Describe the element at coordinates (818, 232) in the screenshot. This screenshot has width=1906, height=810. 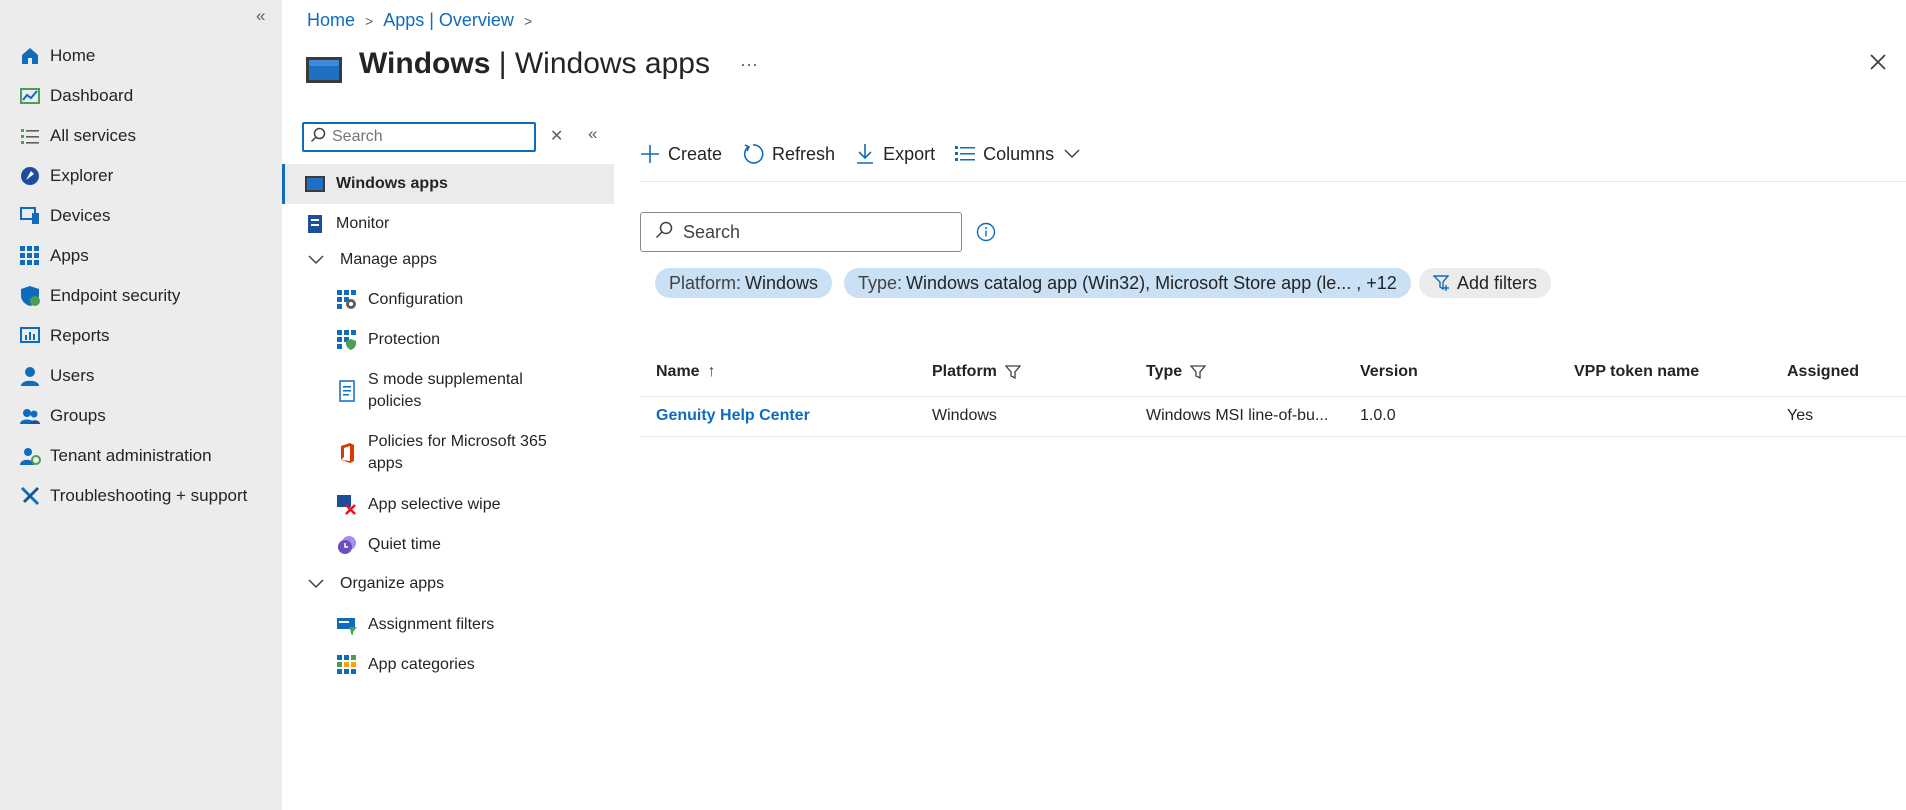
I see `main-search-input` at that location.